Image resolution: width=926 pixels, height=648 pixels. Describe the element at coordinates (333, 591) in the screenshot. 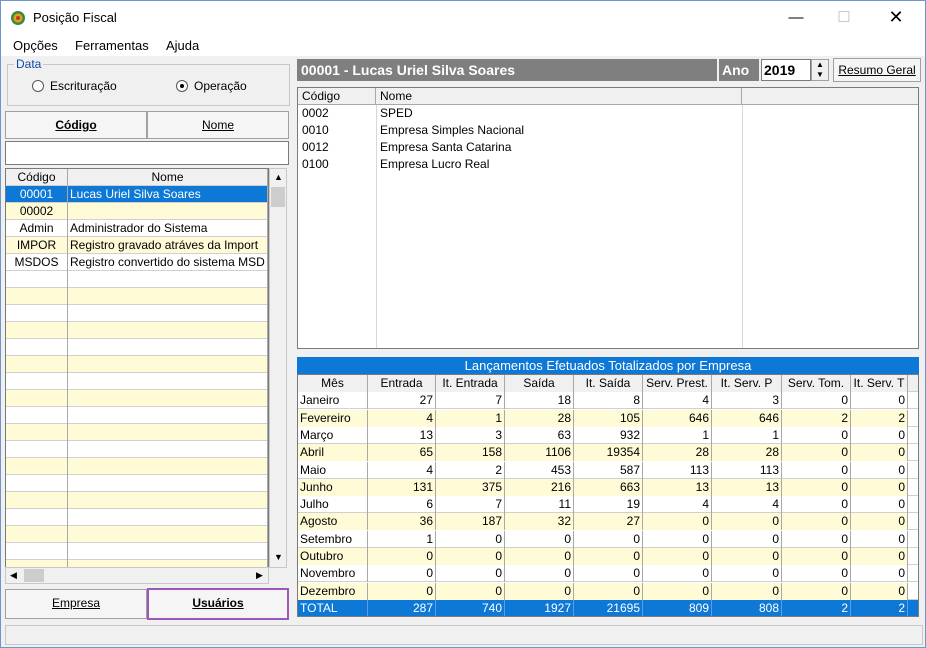

I see `mes-cell: Dezembro` at that location.